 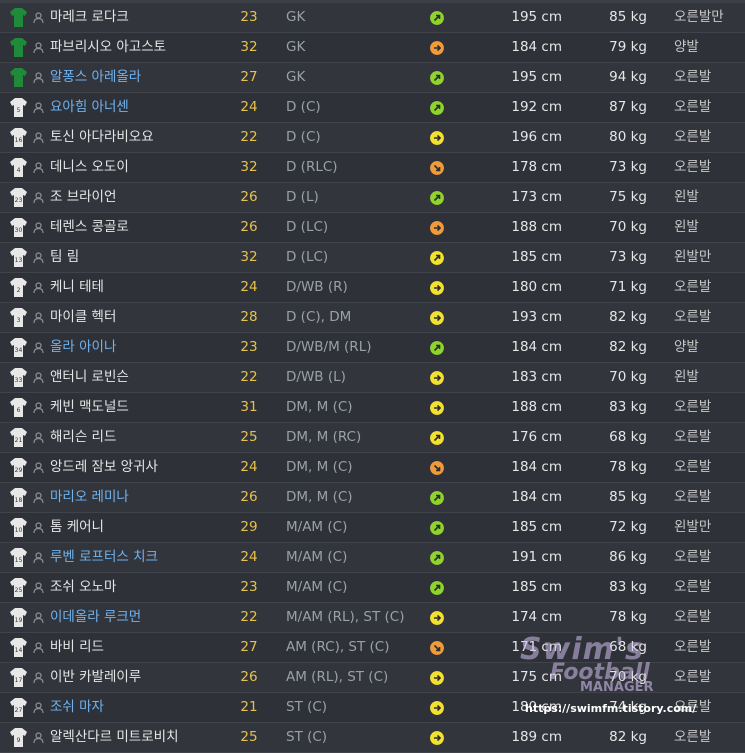 I want to click on player-name: 마이클 헥터, so click(x=83, y=317).